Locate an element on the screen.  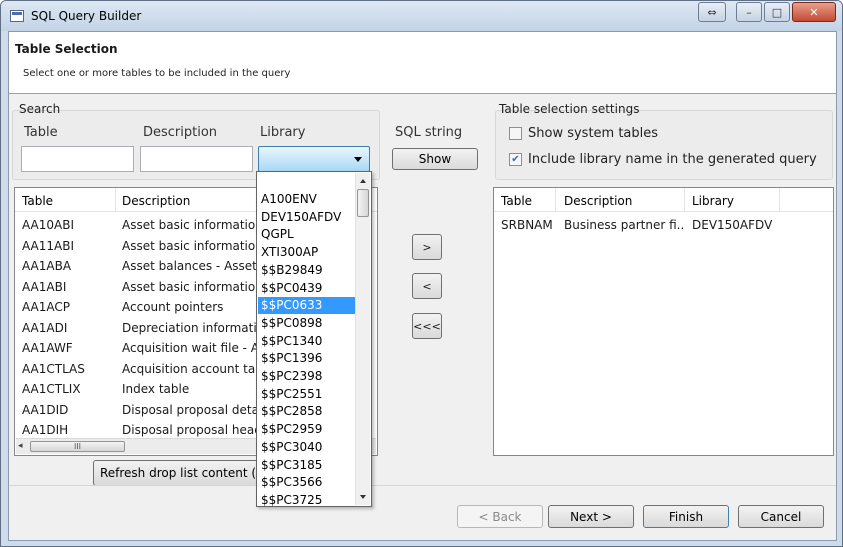
remove-all-tables-button: <<< is located at coordinates (427, 326).